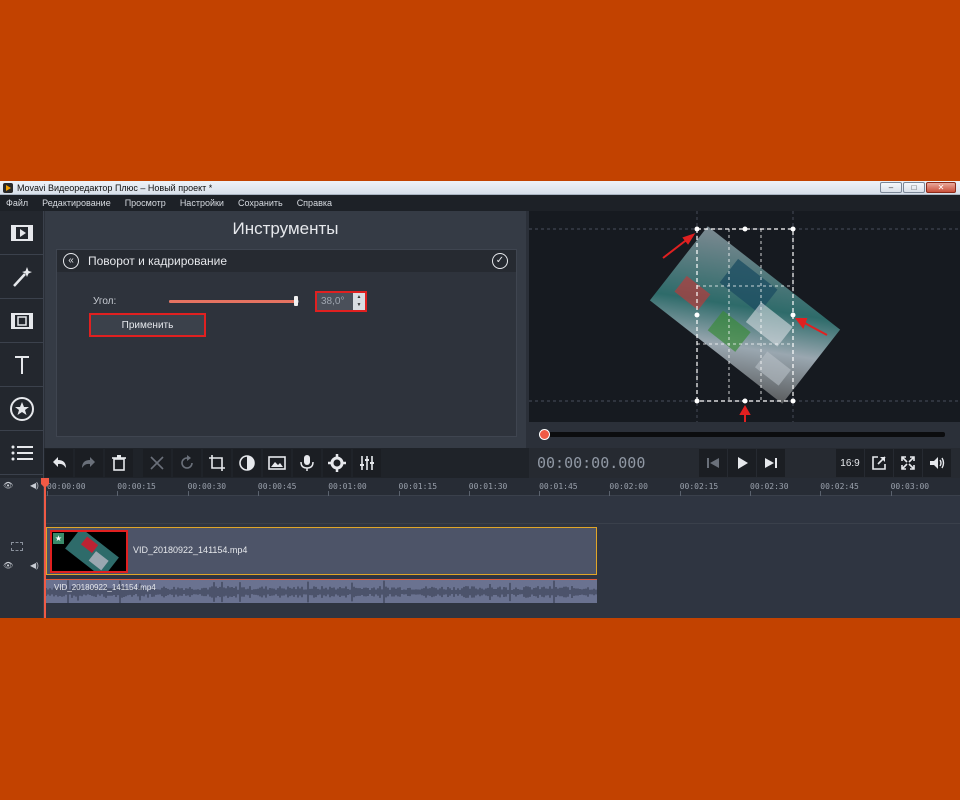 The image size is (960, 800). I want to click on star-icon: ★, so click(58, 538).